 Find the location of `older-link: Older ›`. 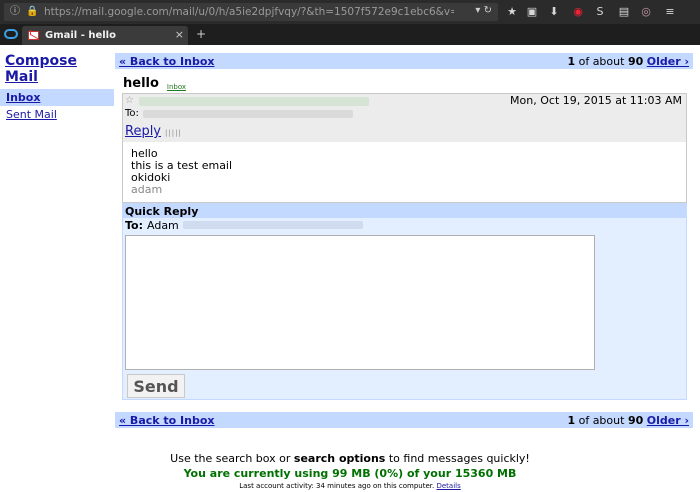

older-link: Older › is located at coordinates (668, 61).